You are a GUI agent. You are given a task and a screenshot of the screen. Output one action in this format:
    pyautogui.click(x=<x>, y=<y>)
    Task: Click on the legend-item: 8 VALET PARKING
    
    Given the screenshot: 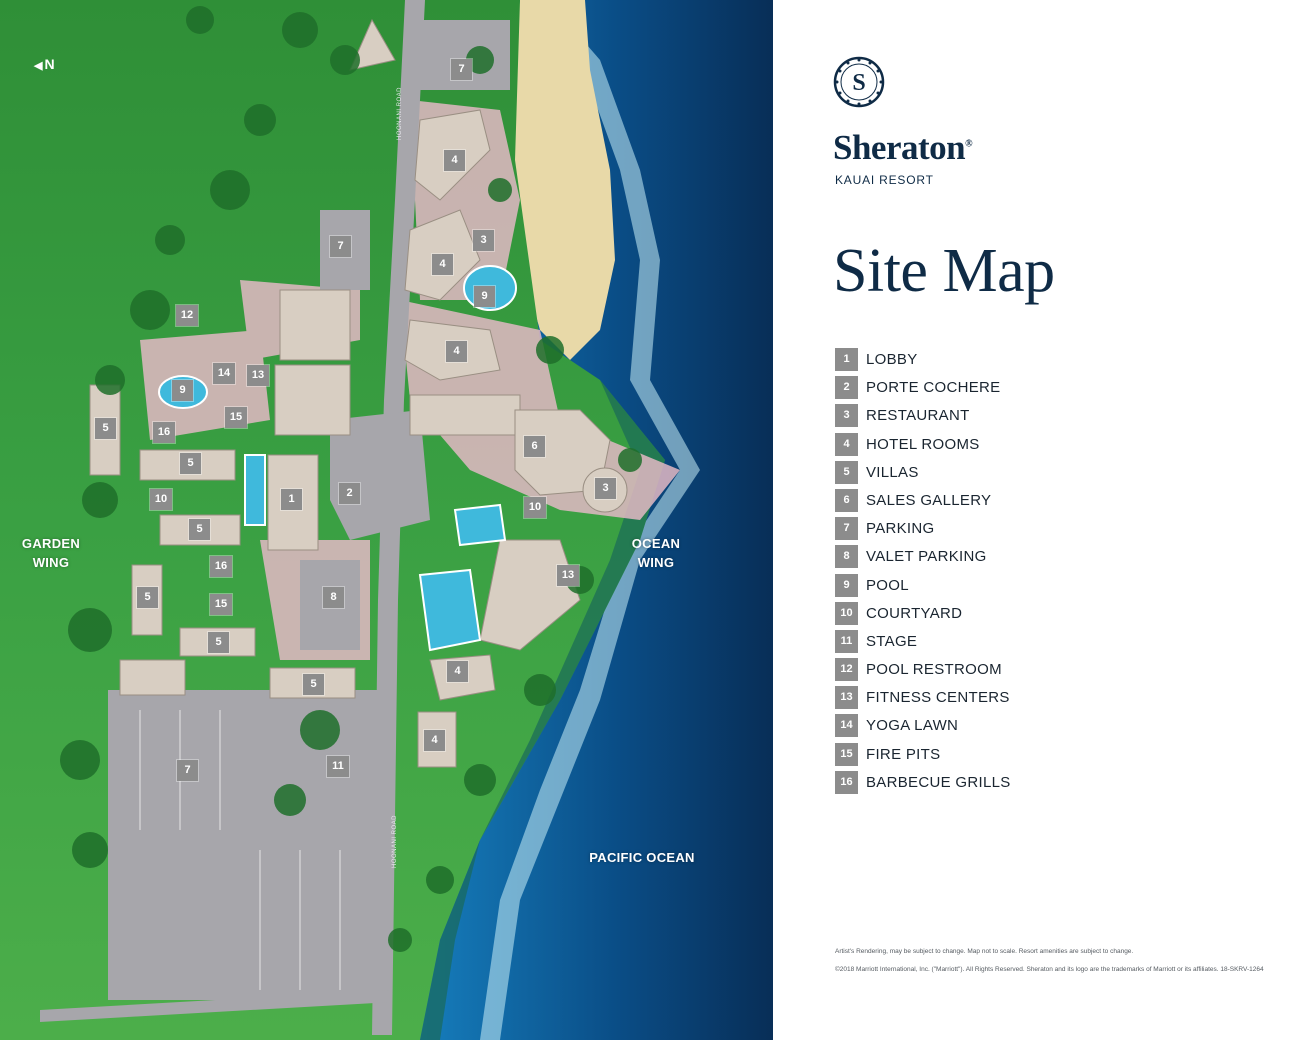 What is the action you would take?
    pyautogui.click(x=923, y=559)
    